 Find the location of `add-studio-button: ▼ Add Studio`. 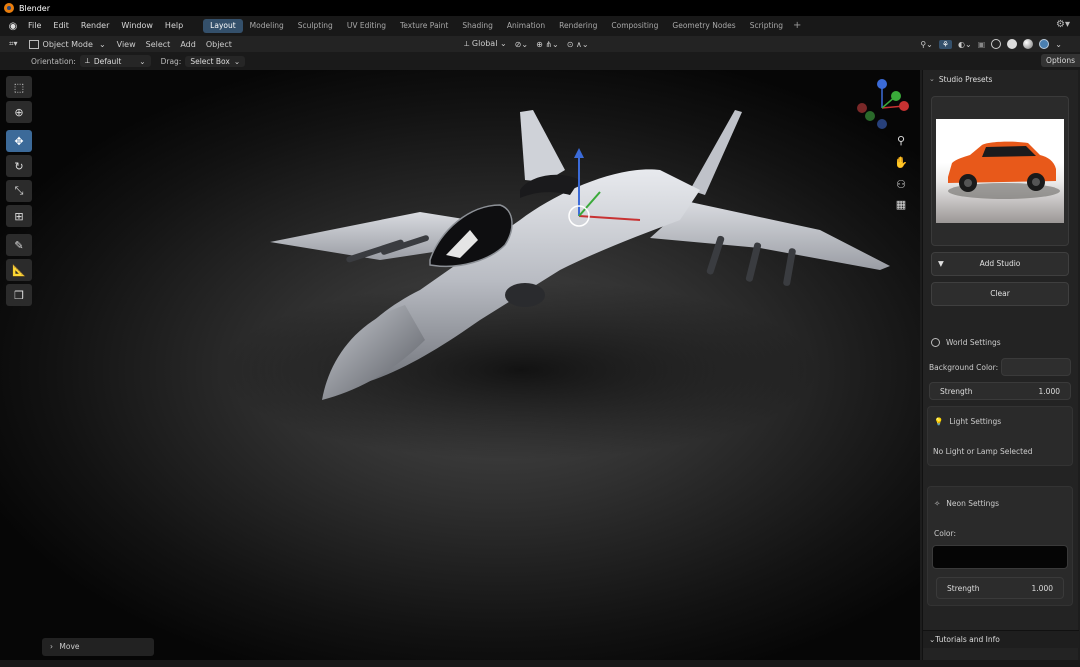

add-studio-button: ▼ Add Studio is located at coordinates (1000, 264).